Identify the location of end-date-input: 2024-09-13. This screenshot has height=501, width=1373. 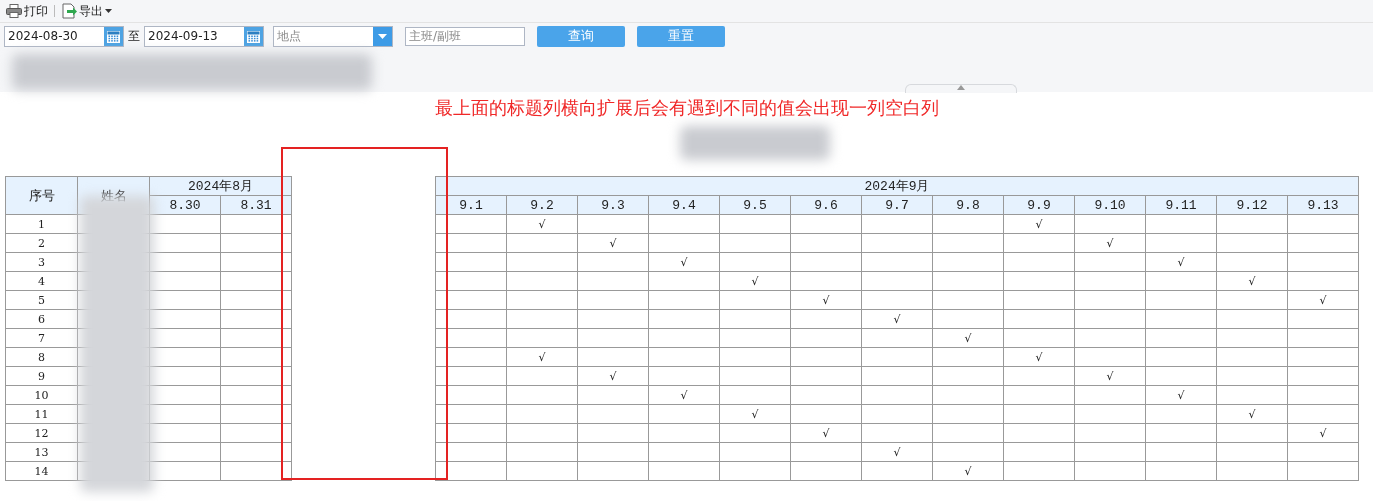
(194, 36).